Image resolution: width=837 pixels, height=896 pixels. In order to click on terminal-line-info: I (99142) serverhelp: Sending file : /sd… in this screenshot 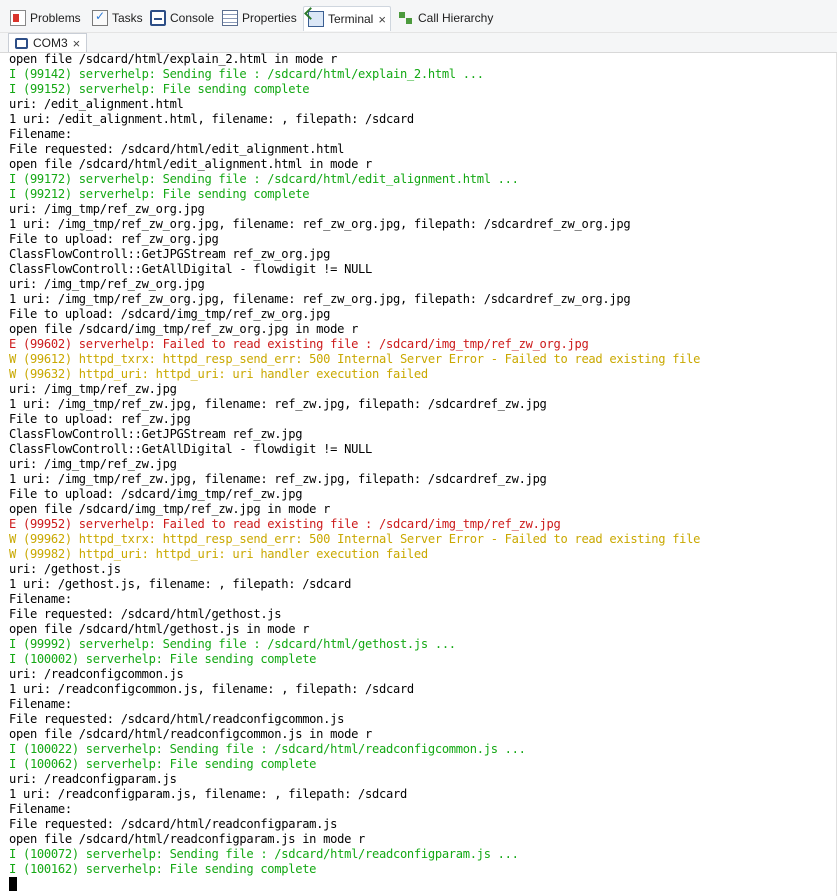, I will do `click(246, 74)`.